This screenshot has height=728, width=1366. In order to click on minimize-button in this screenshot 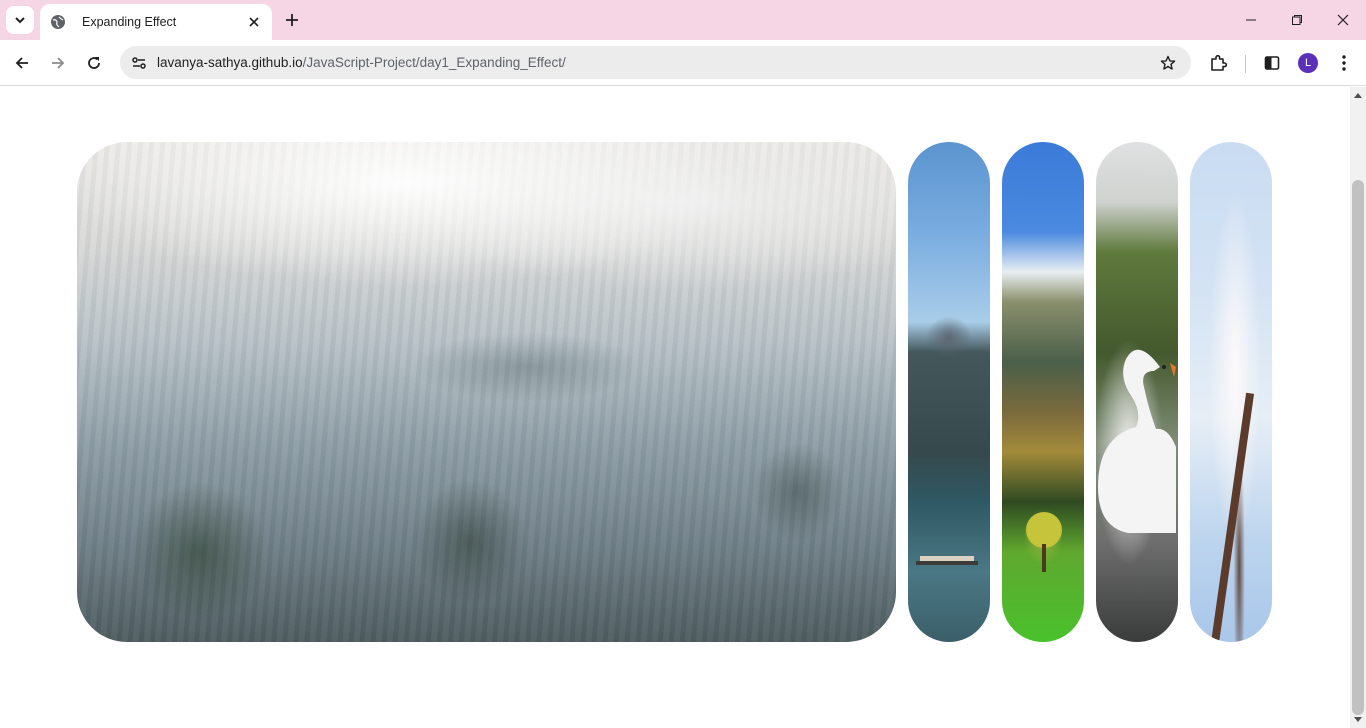, I will do `click(1251, 20)`.